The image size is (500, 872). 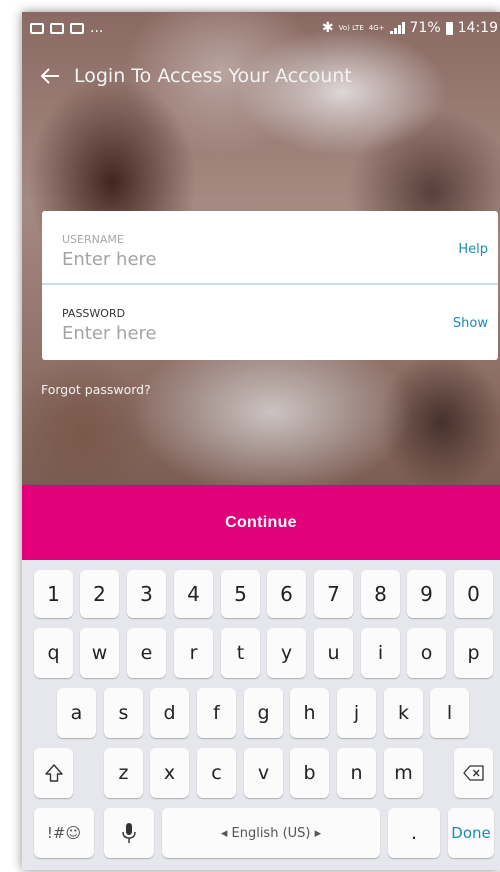 I want to click on network-type-indicator: 4G+, so click(x=376, y=28).